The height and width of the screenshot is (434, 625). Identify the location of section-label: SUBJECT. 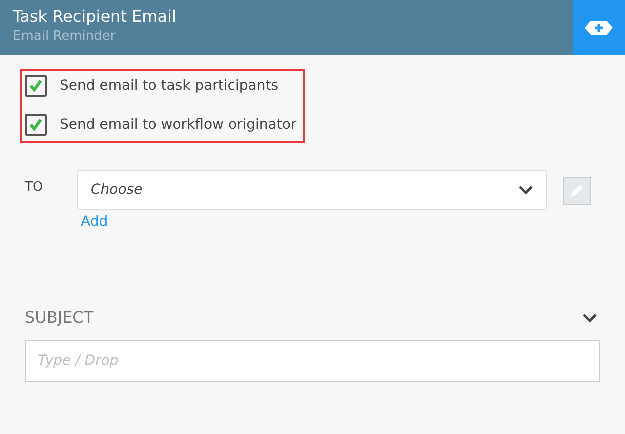
(59, 317).